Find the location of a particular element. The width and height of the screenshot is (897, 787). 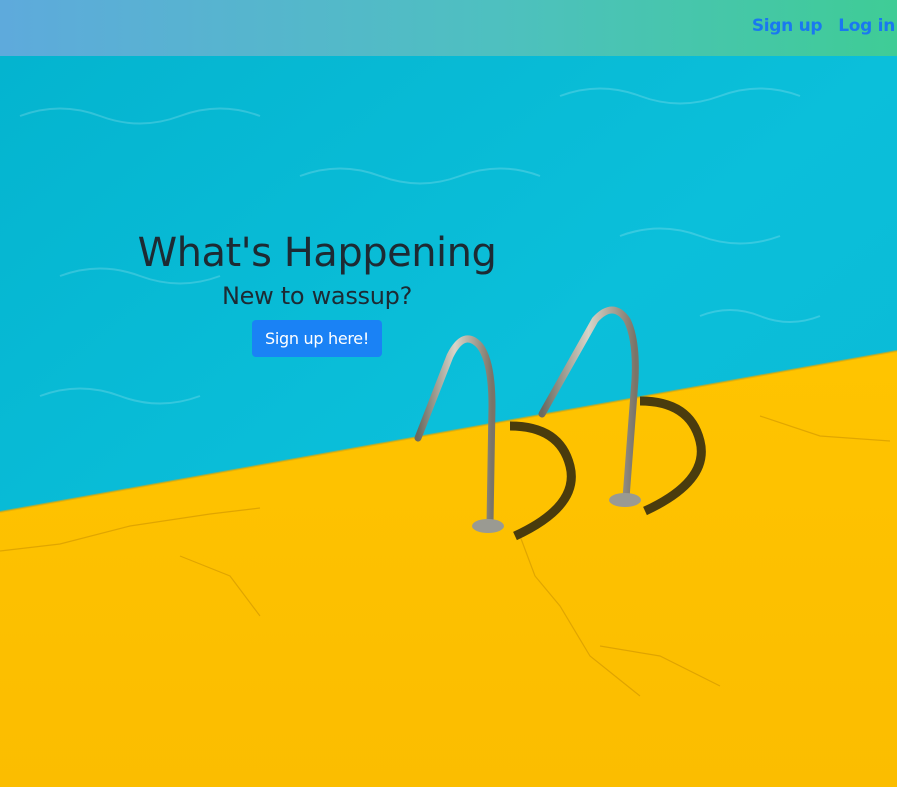

login-link: Log in is located at coordinates (866, 26).